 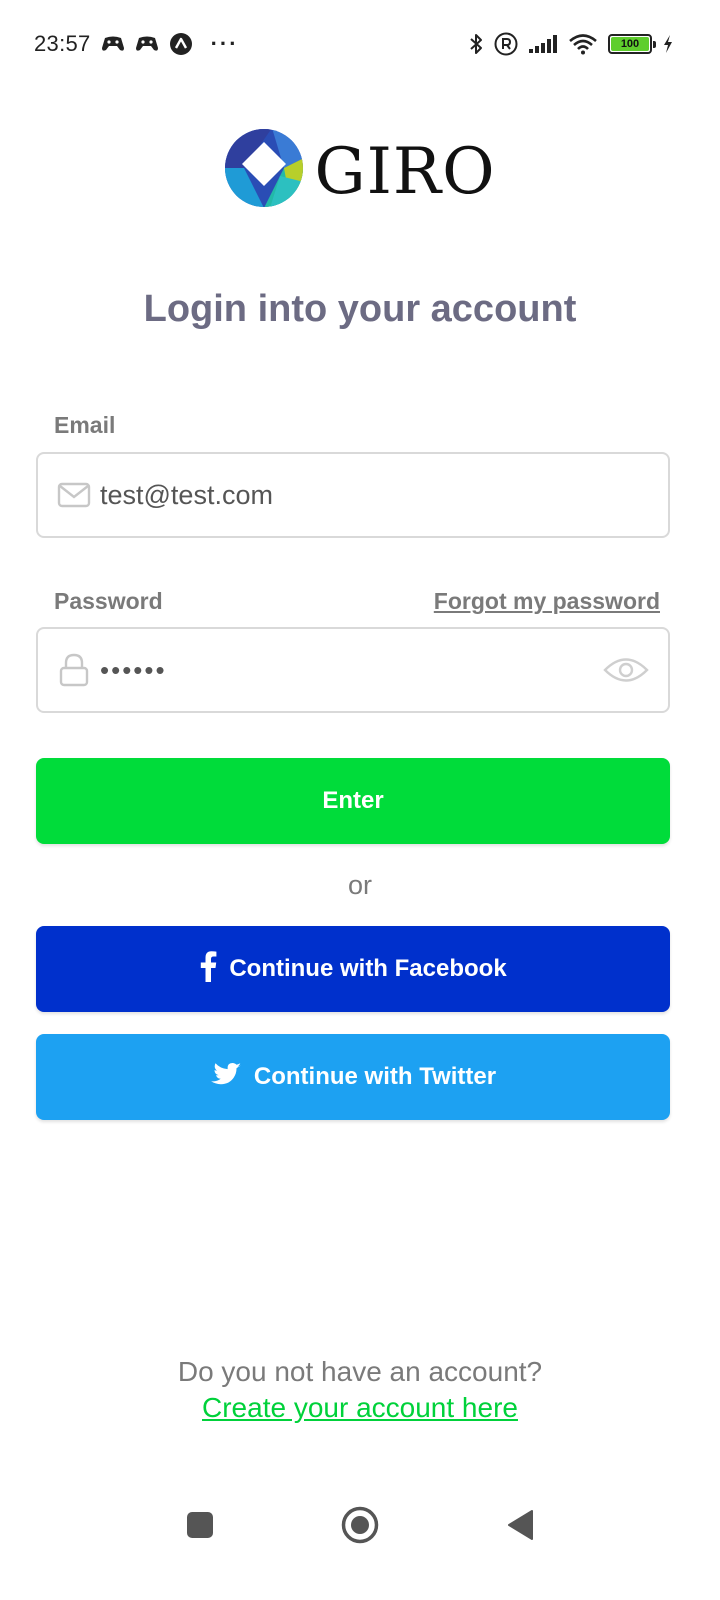 I want to click on page-title: Login into your account, so click(x=360, y=309).